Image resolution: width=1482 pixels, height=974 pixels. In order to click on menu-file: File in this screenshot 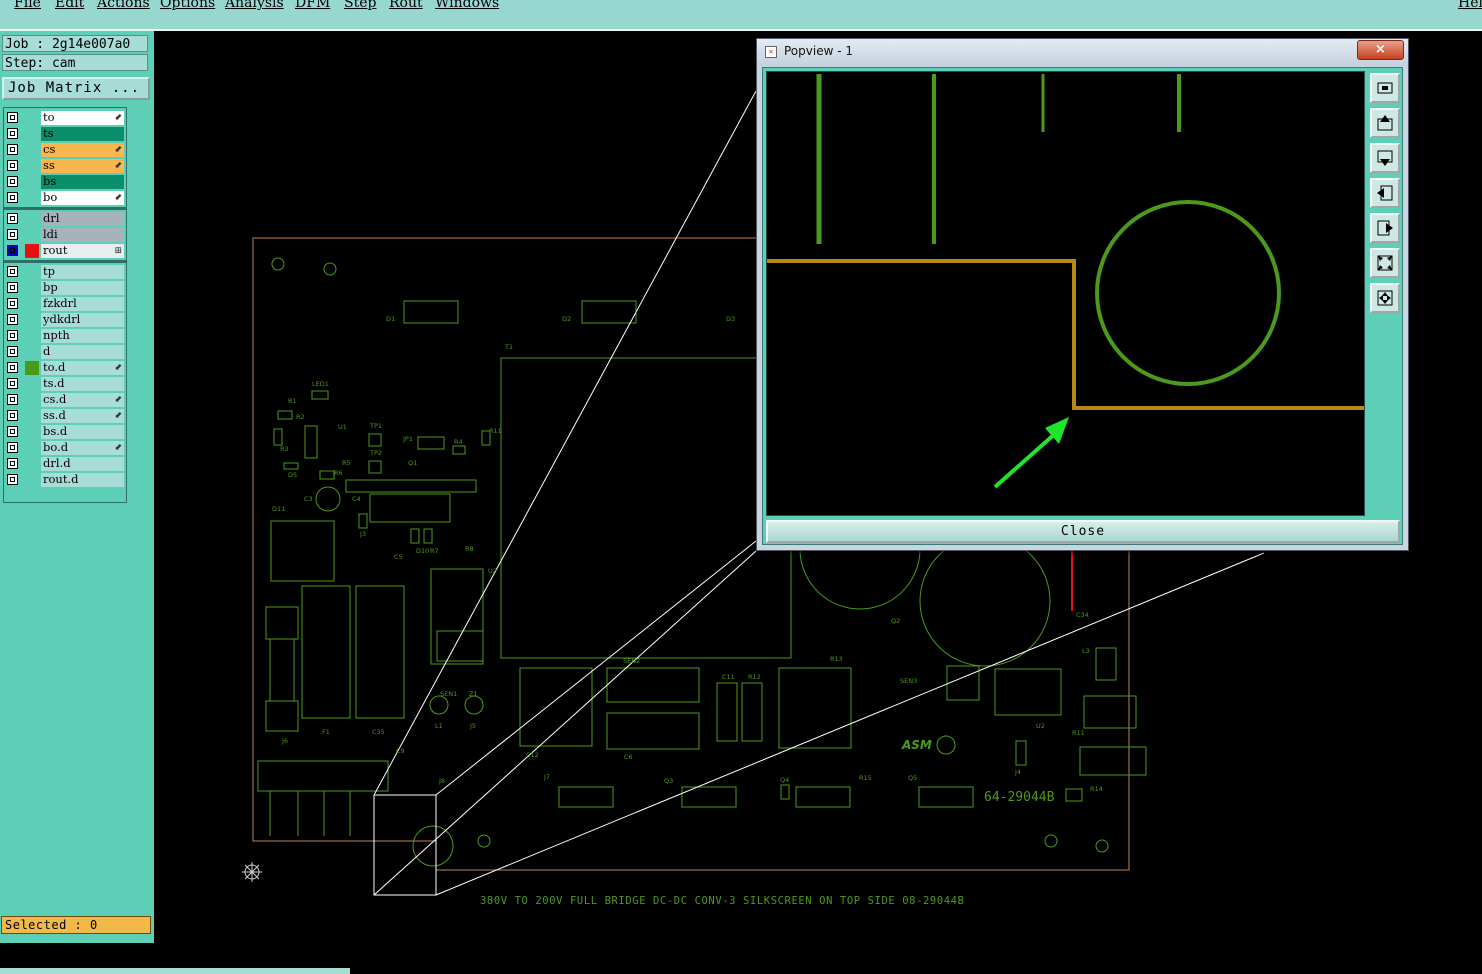, I will do `click(27, 5)`.